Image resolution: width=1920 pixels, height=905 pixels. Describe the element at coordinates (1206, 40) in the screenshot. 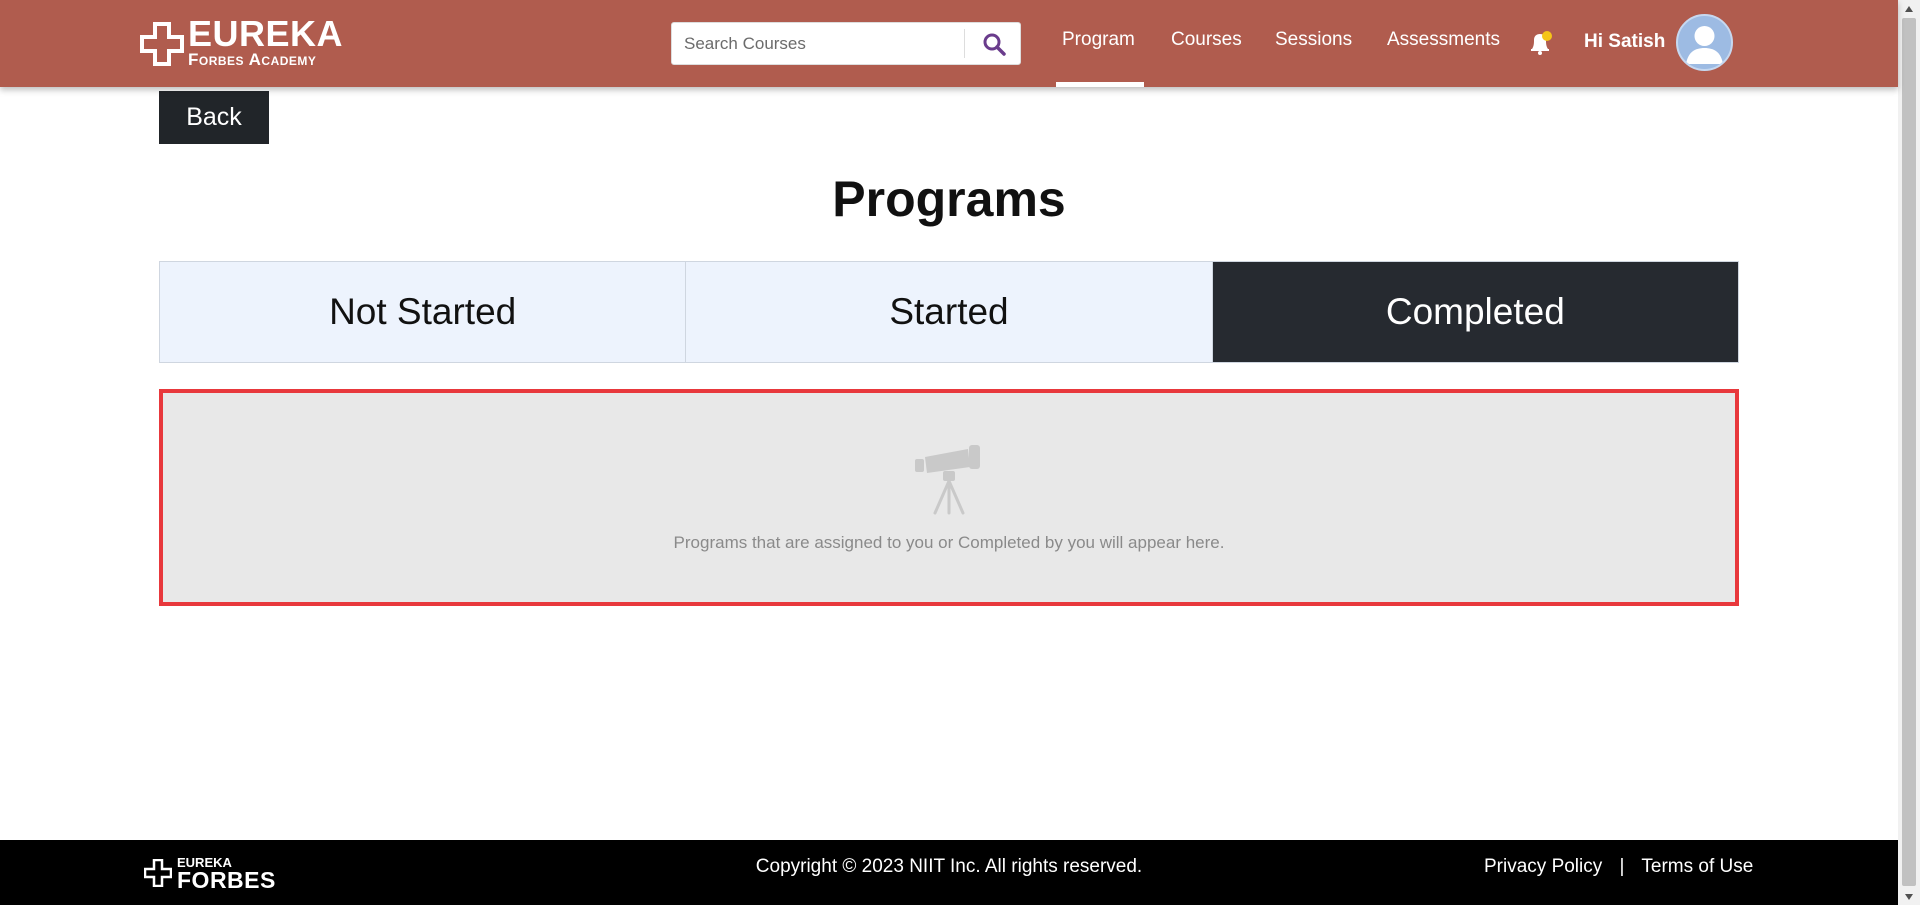

I see `nav-courses: Courses` at that location.